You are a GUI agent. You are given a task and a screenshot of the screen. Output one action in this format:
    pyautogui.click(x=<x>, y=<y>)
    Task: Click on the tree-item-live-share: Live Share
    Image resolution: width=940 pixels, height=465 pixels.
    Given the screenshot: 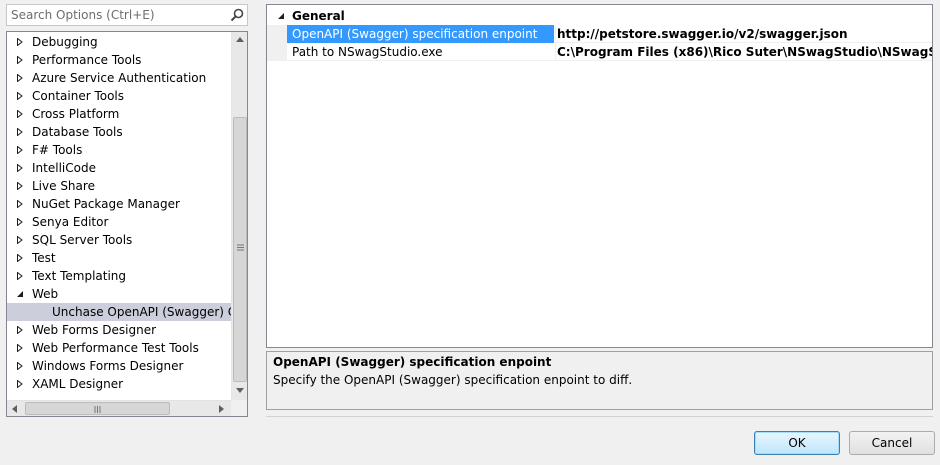 What is the action you would take?
    pyautogui.click(x=119, y=186)
    